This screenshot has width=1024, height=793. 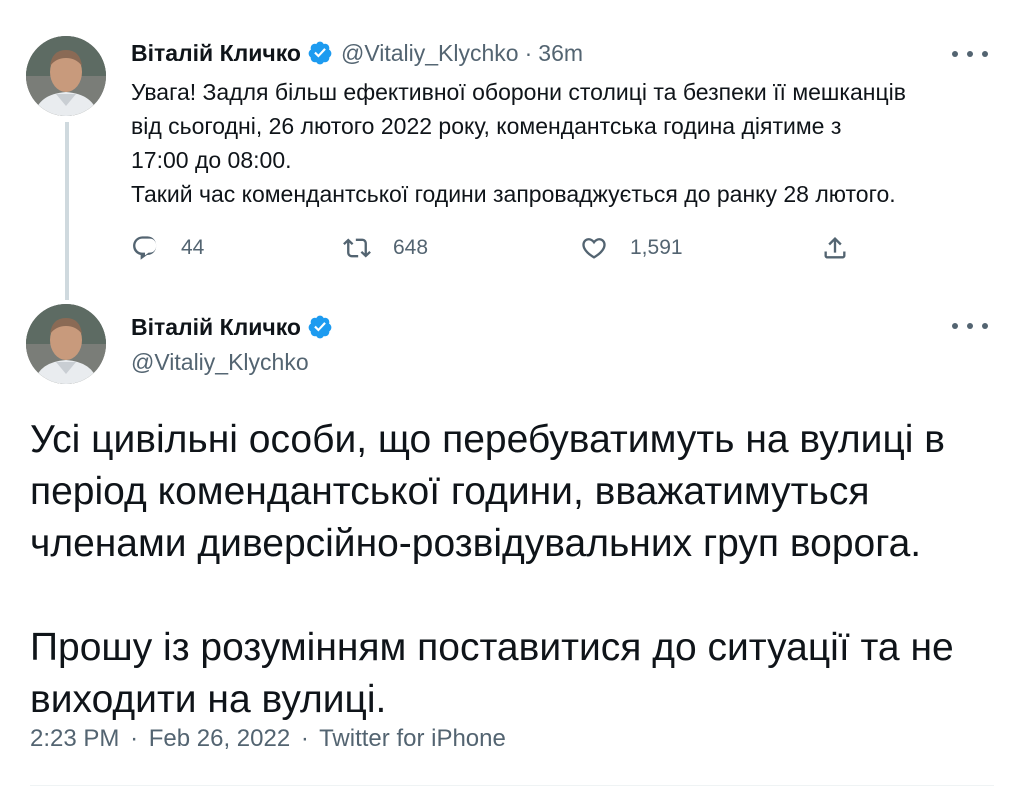 I want to click on tweet-text-line: 17:00 до 08:00., so click(x=211, y=160).